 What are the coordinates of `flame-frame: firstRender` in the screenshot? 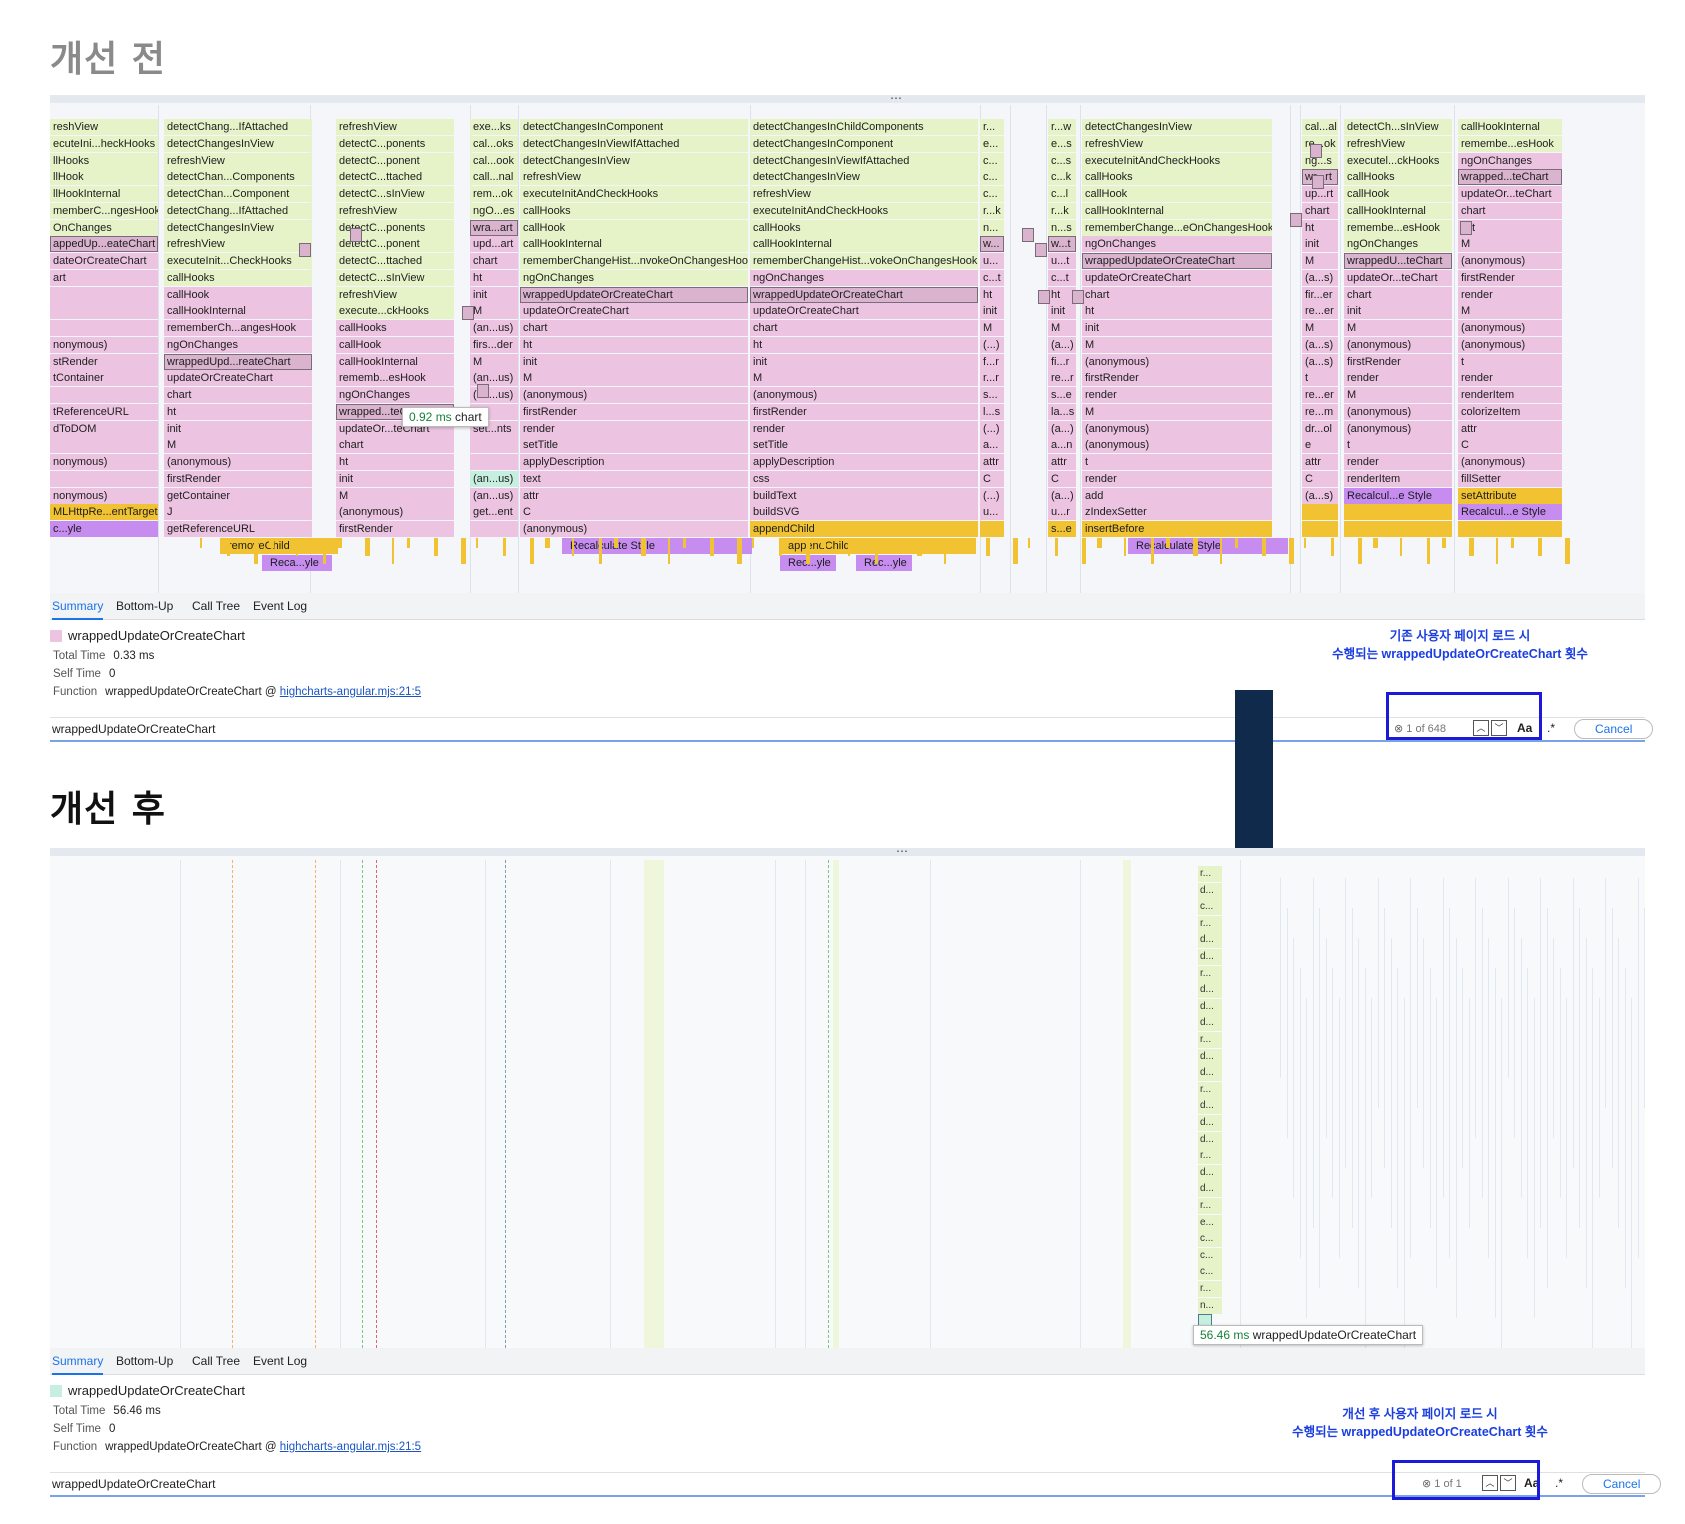 It's located at (634, 411).